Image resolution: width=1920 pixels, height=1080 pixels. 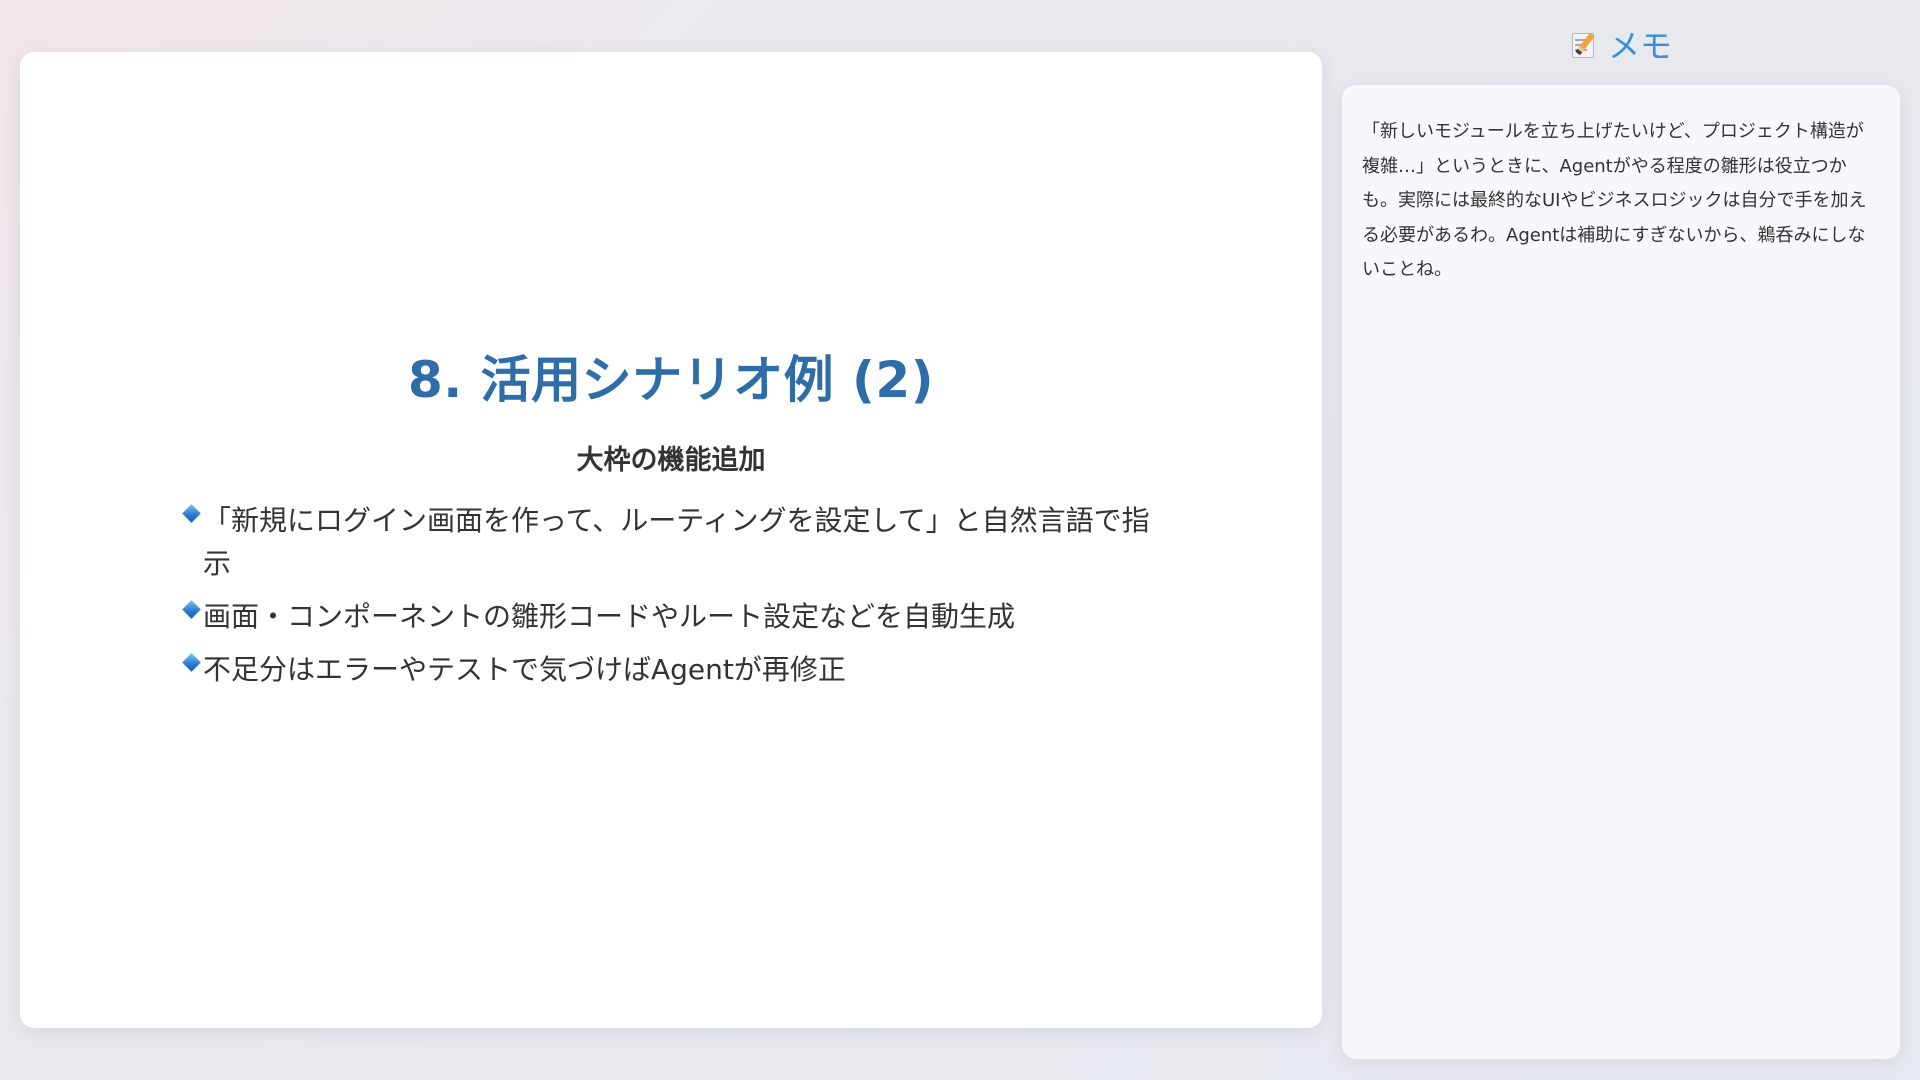 I want to click on bullet-text: 画面・コンポーネントの雛形コードやルート設定などを自動生成, so click(x=609, y=616).